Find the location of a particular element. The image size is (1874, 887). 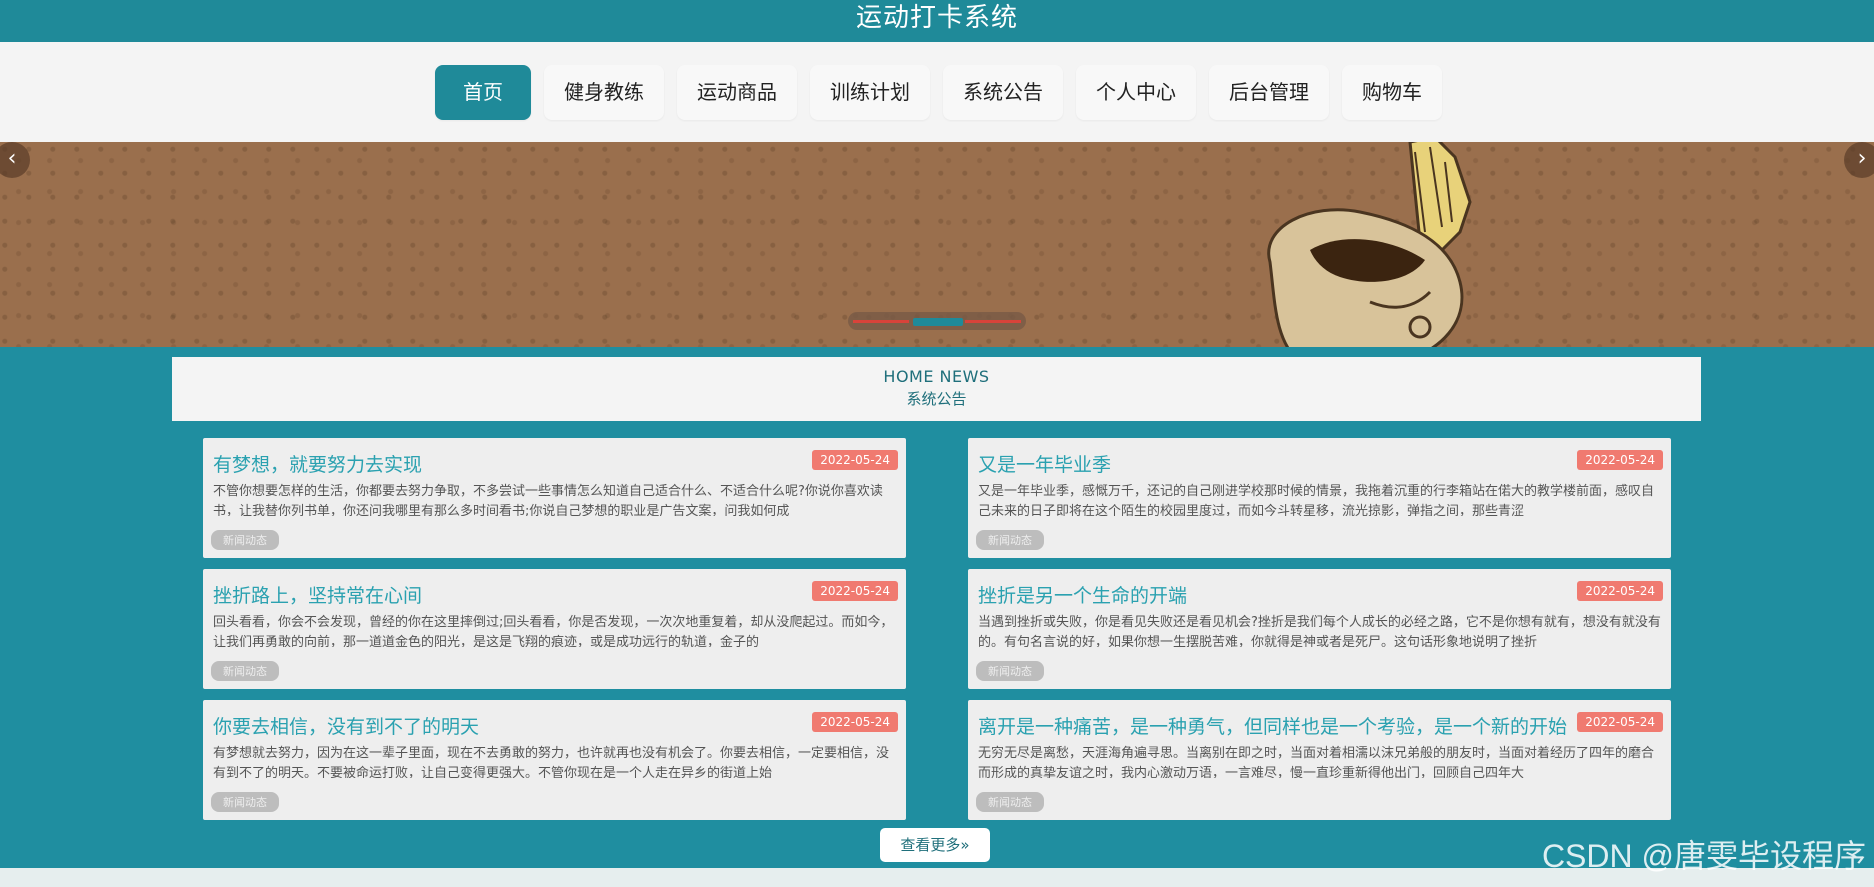

nav-item-products: 运动商品 is located at coordinates (737, 92).